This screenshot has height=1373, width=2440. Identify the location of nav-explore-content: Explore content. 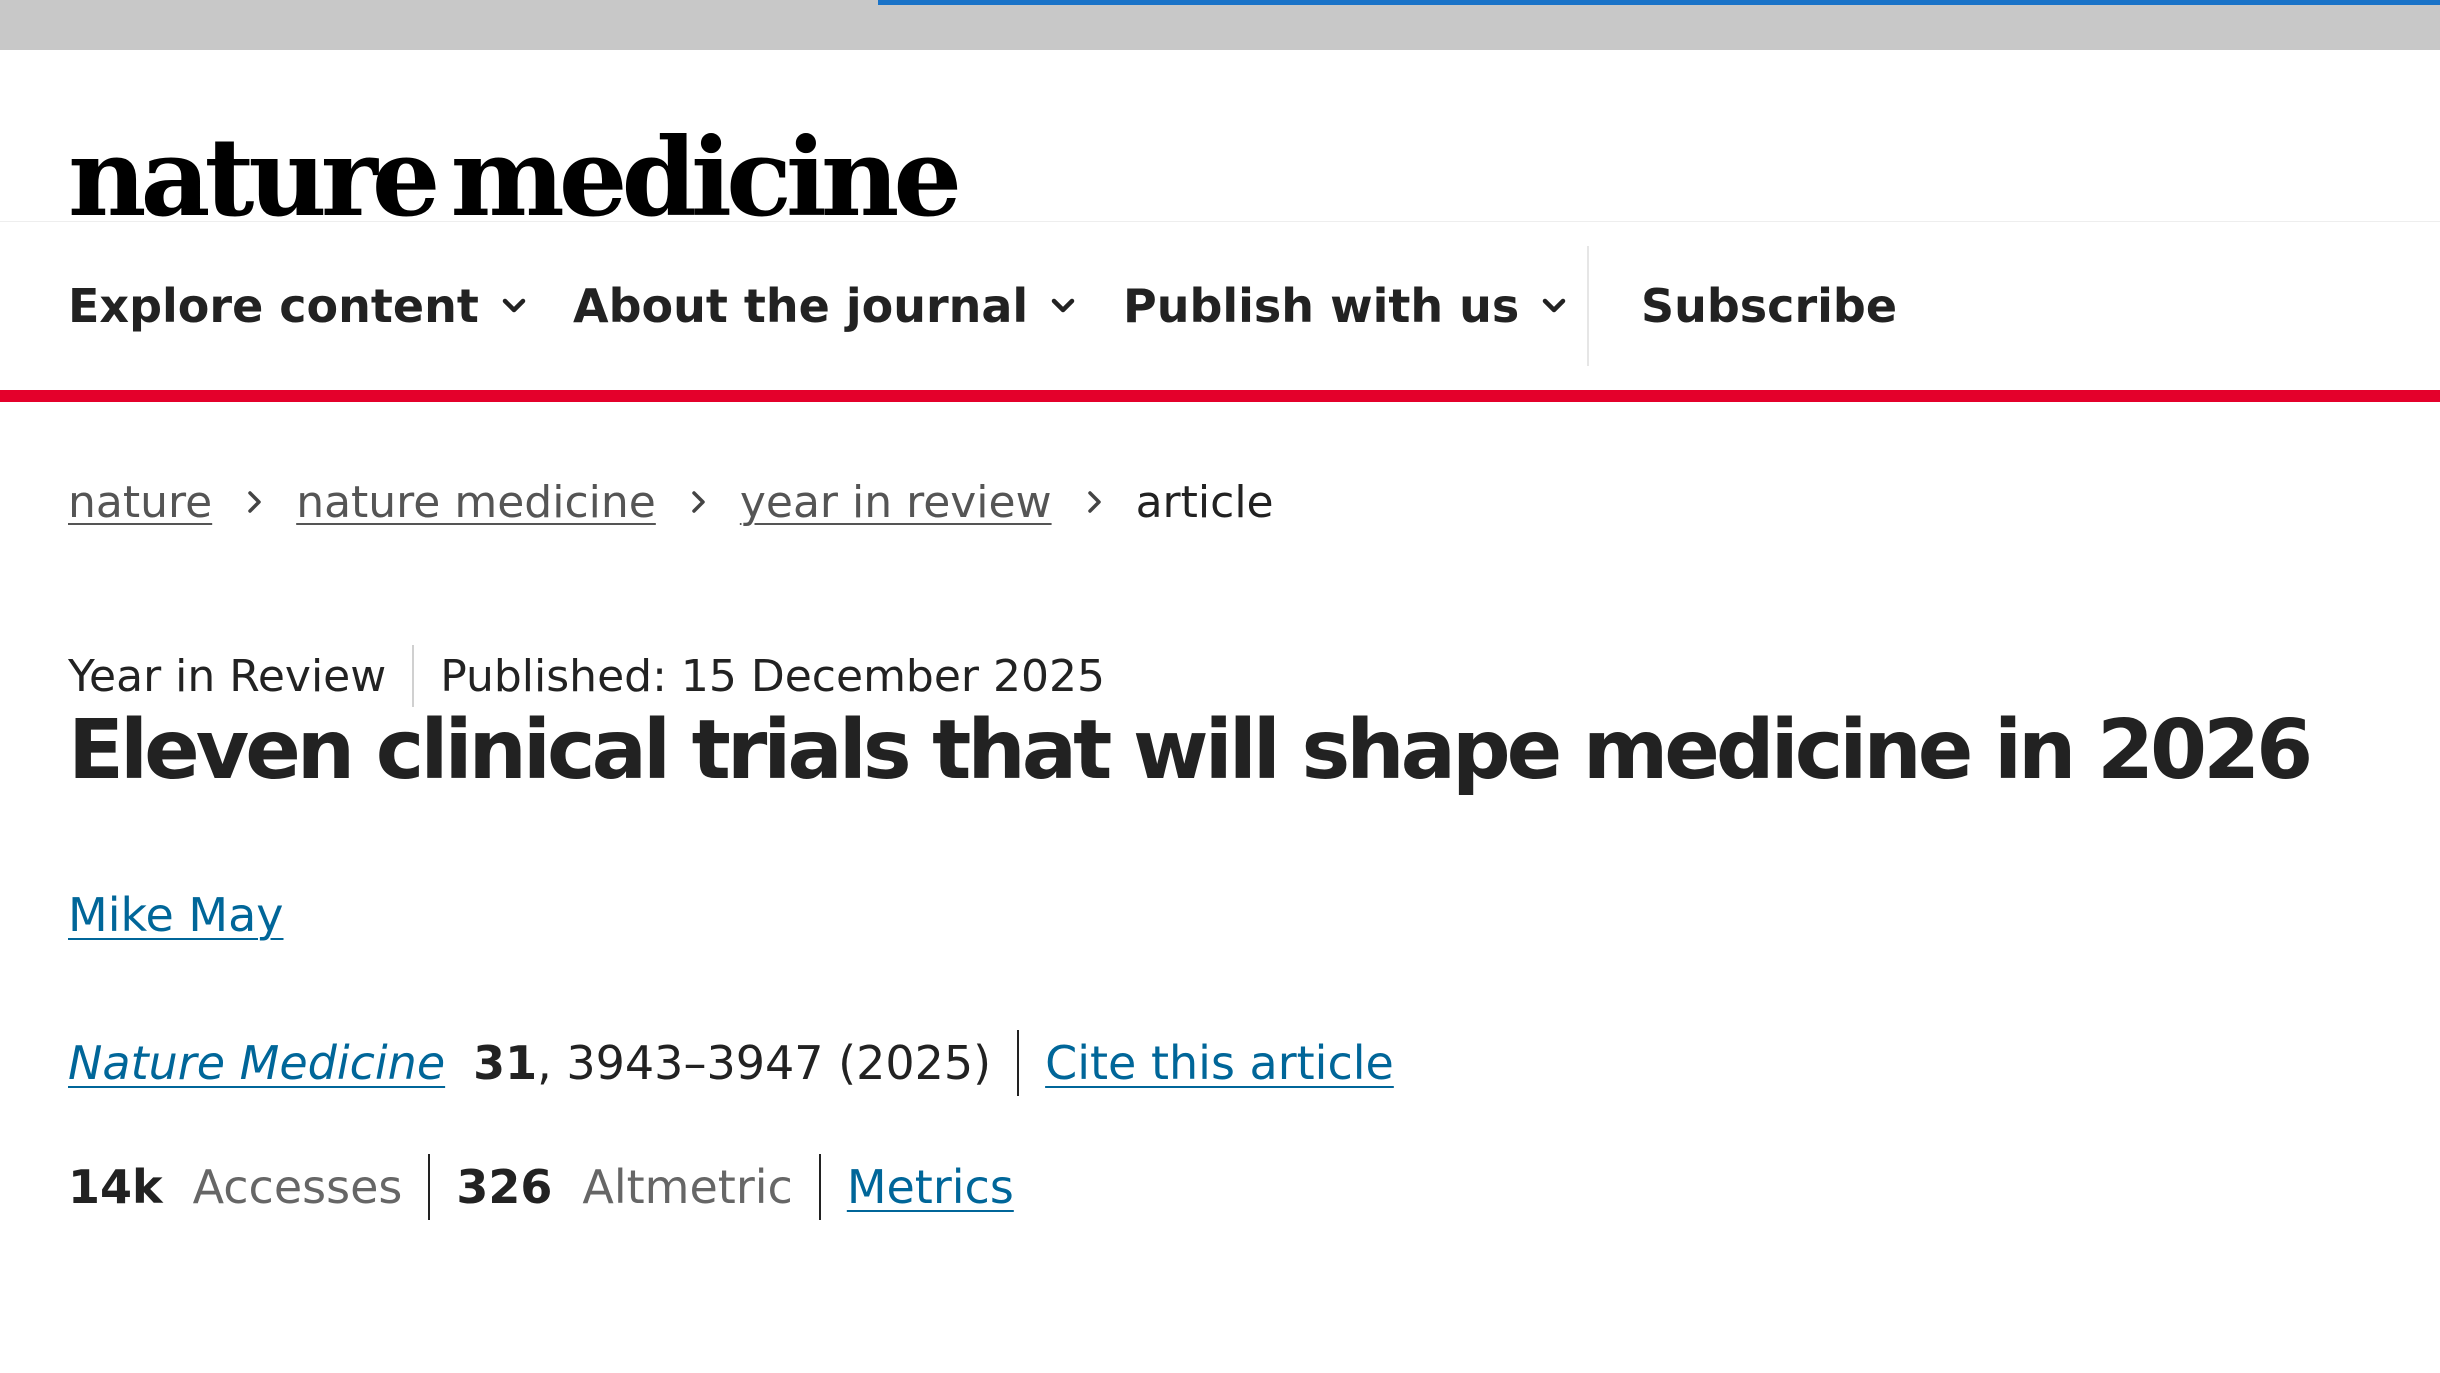
(298, 306).